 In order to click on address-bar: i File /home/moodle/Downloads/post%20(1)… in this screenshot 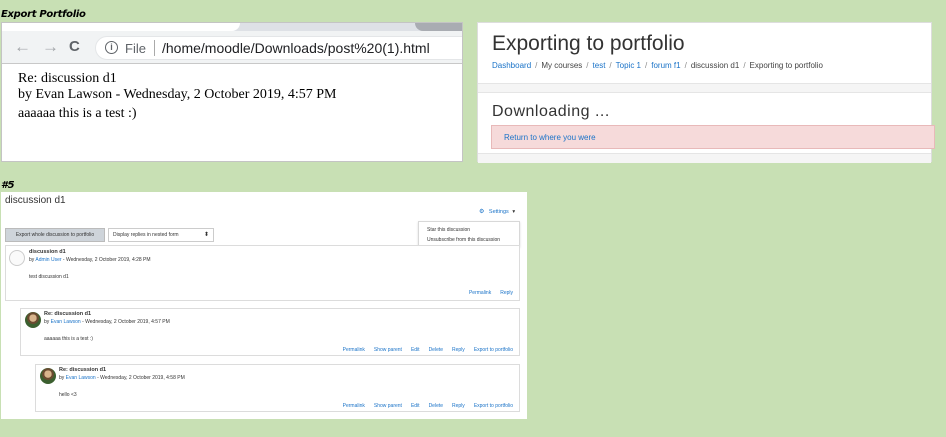, I will do `click(278, 48)`.